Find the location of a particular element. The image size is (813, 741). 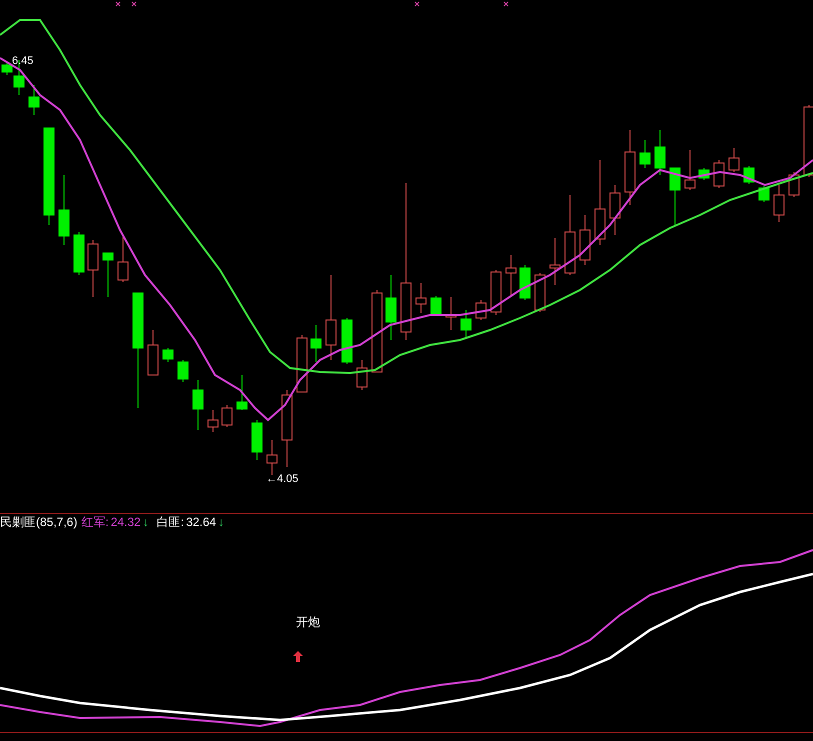

reading-value: 24.32 is located at coordinates (125, 522).